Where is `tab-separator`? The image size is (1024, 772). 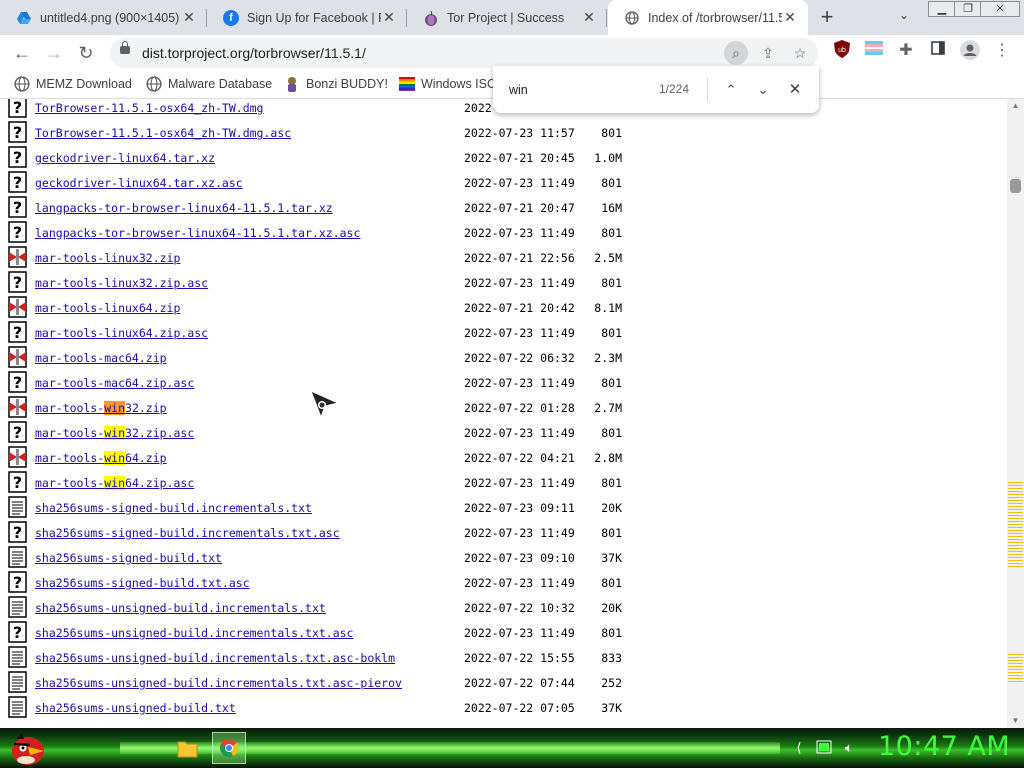 tab-separator is located at coordinates (606, 18).